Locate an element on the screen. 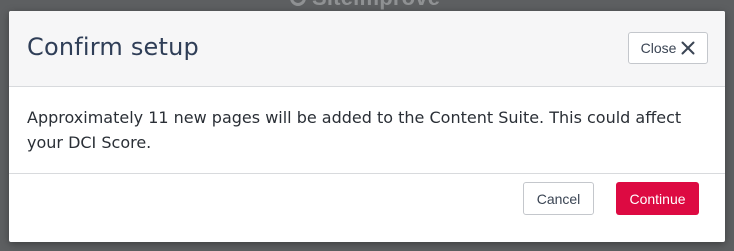 The width and height of the screenshot is (734, 251). cancel-button: Cancel is located at coordinates (558, 198).